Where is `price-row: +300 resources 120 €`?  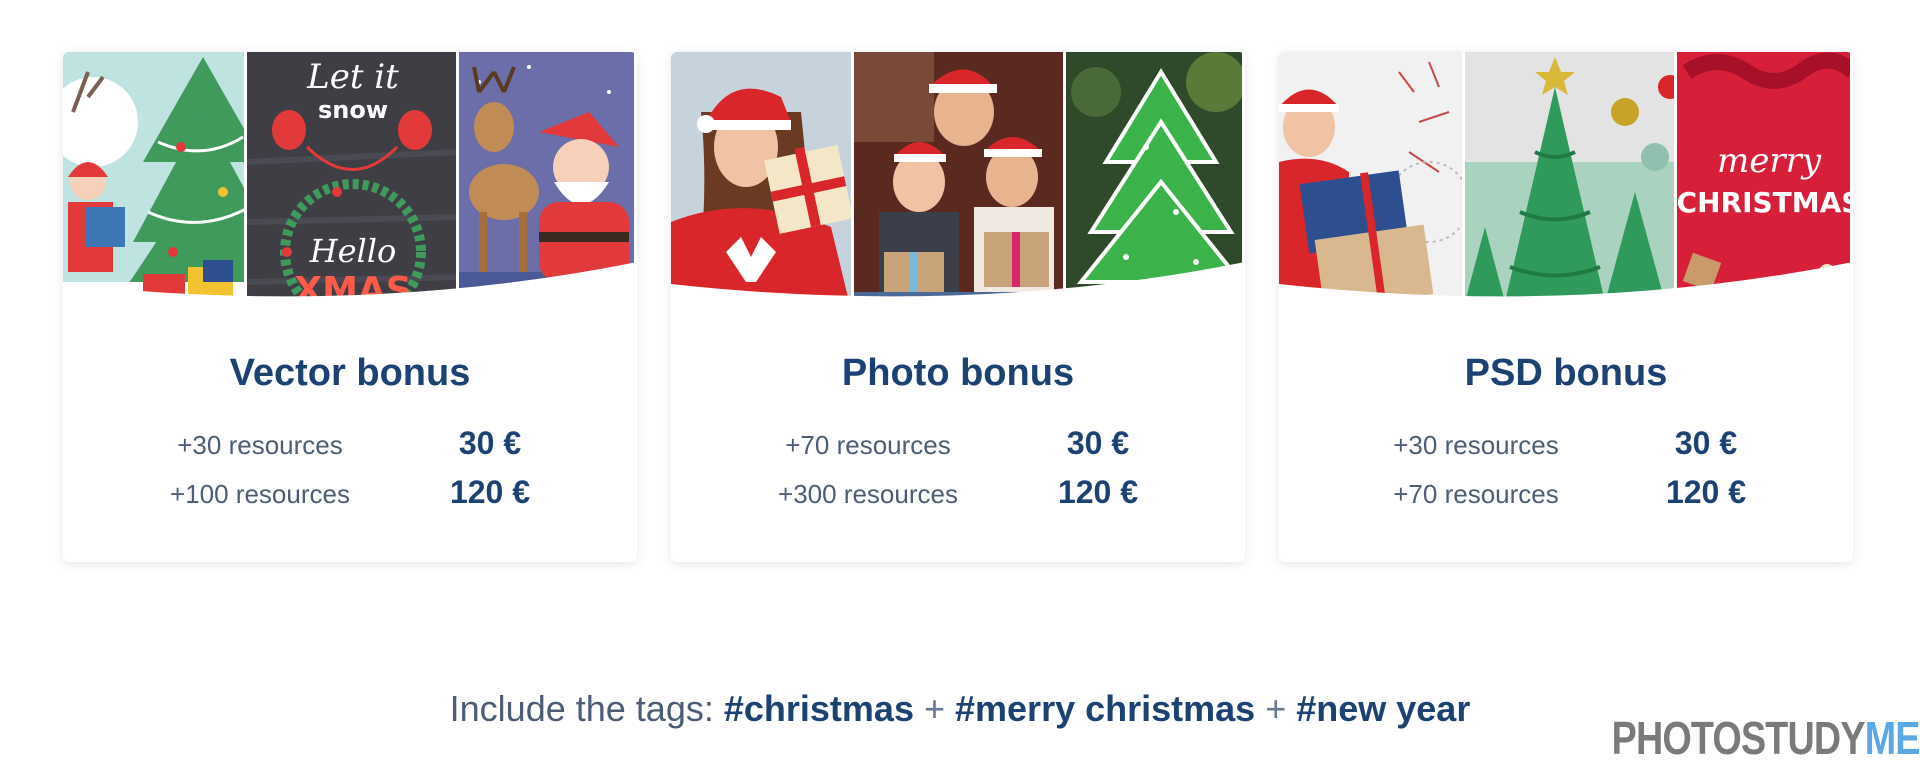 price-row: +300 resources 120 € is located at coordinates (958, 498).